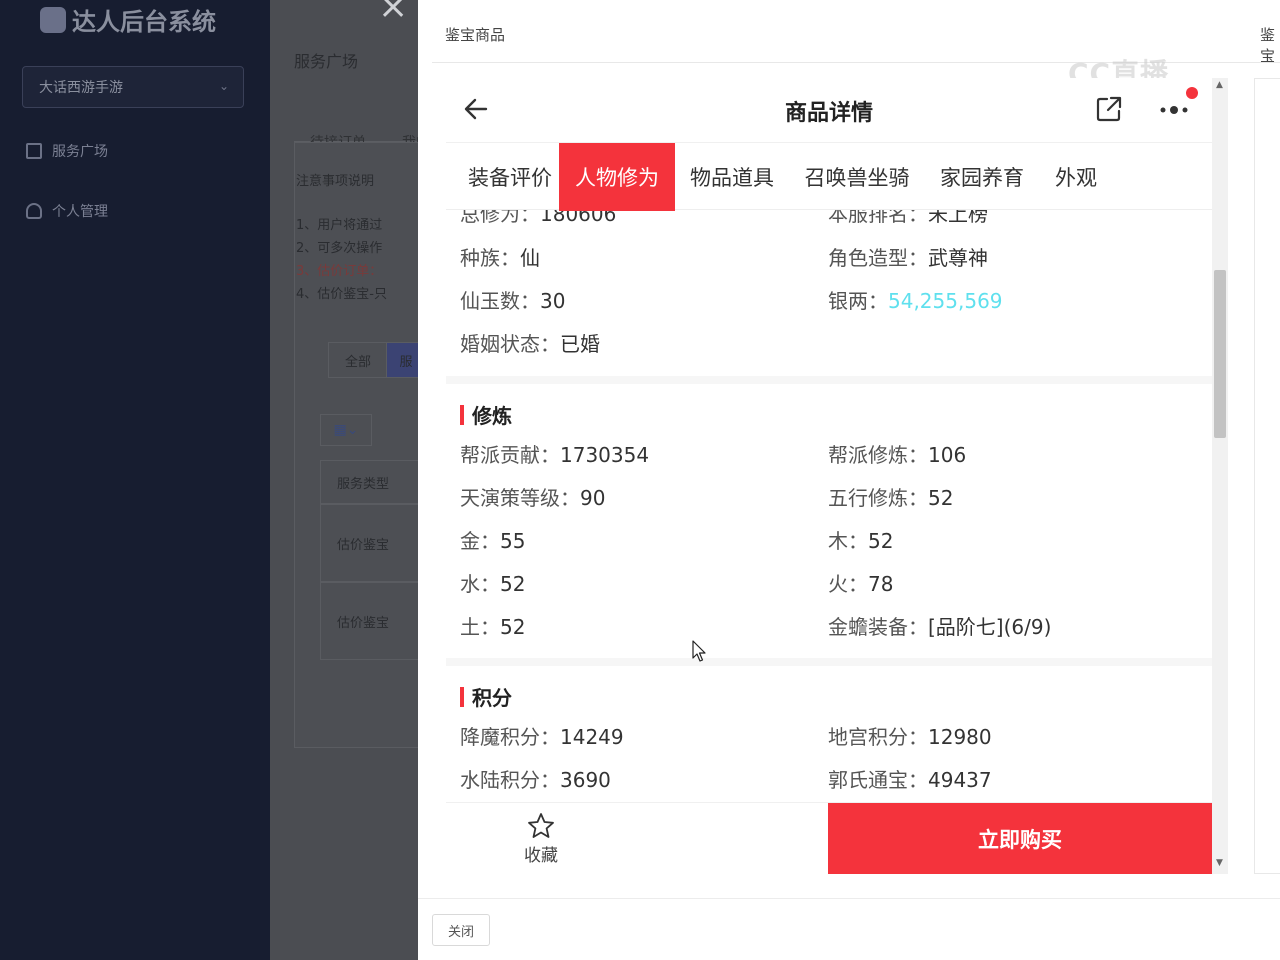  I want to click on water-row: 水：52, so click(492, 582).